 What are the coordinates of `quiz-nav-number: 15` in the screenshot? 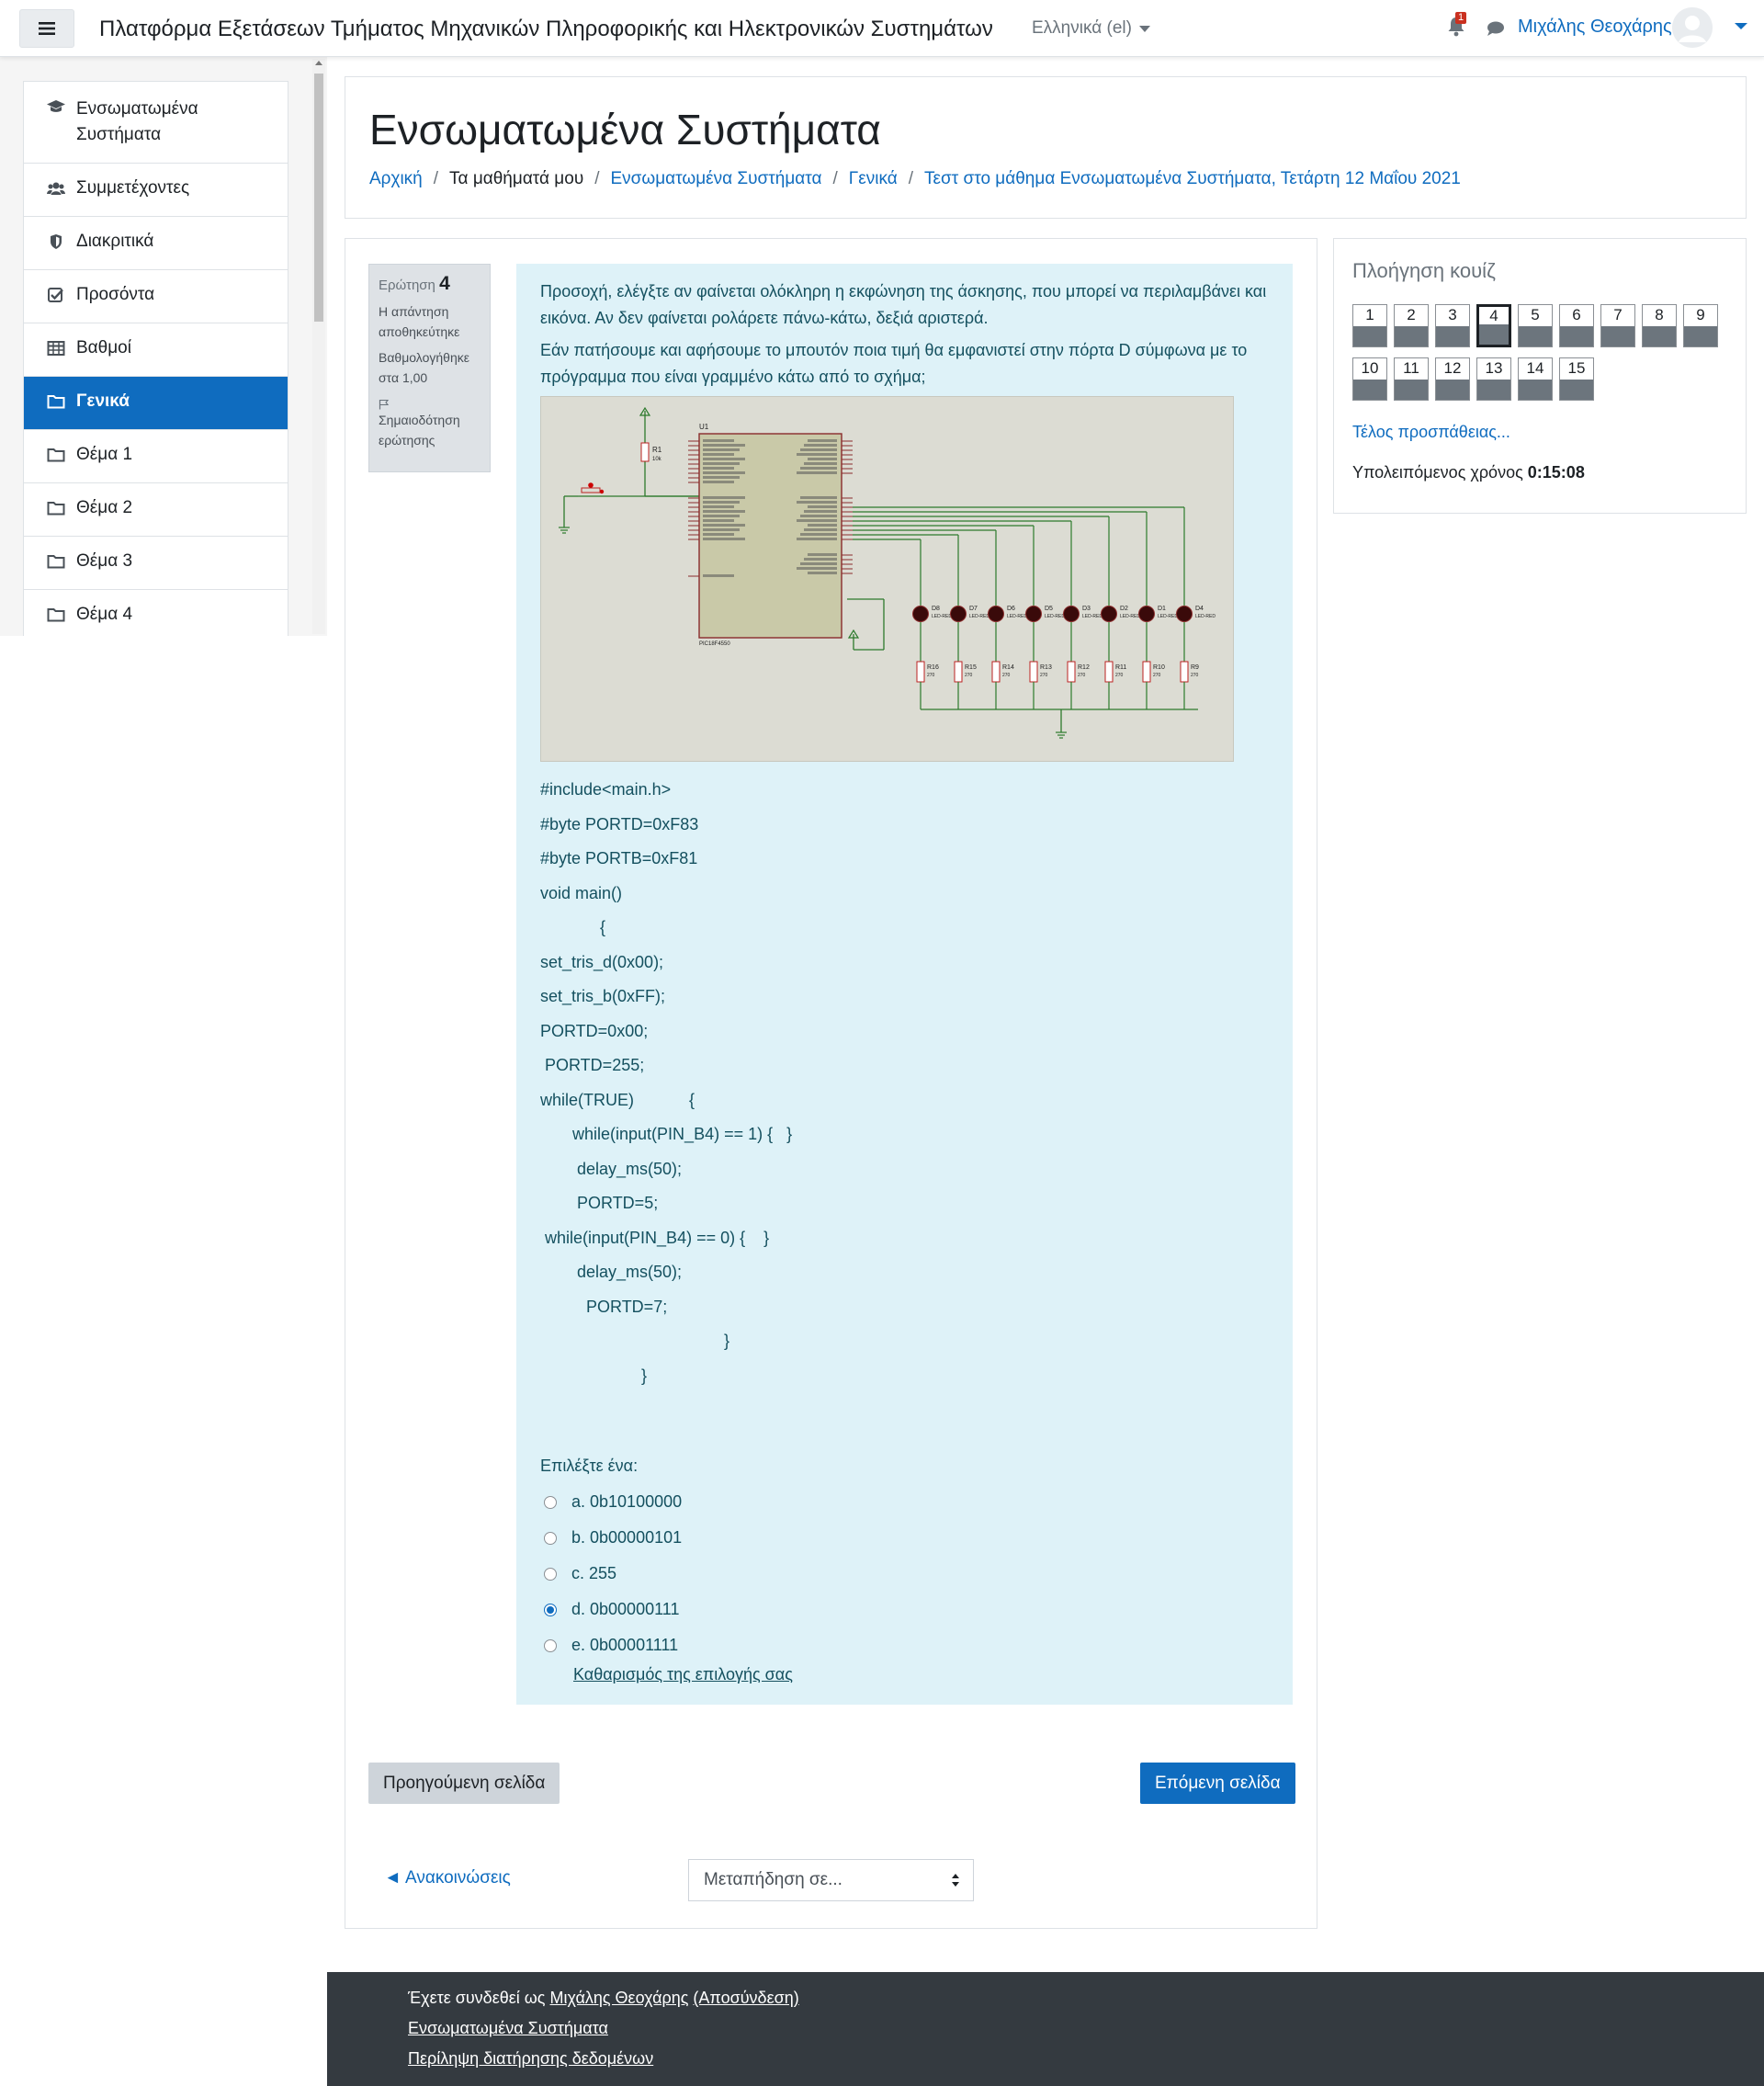 It's located at (1577, 368).